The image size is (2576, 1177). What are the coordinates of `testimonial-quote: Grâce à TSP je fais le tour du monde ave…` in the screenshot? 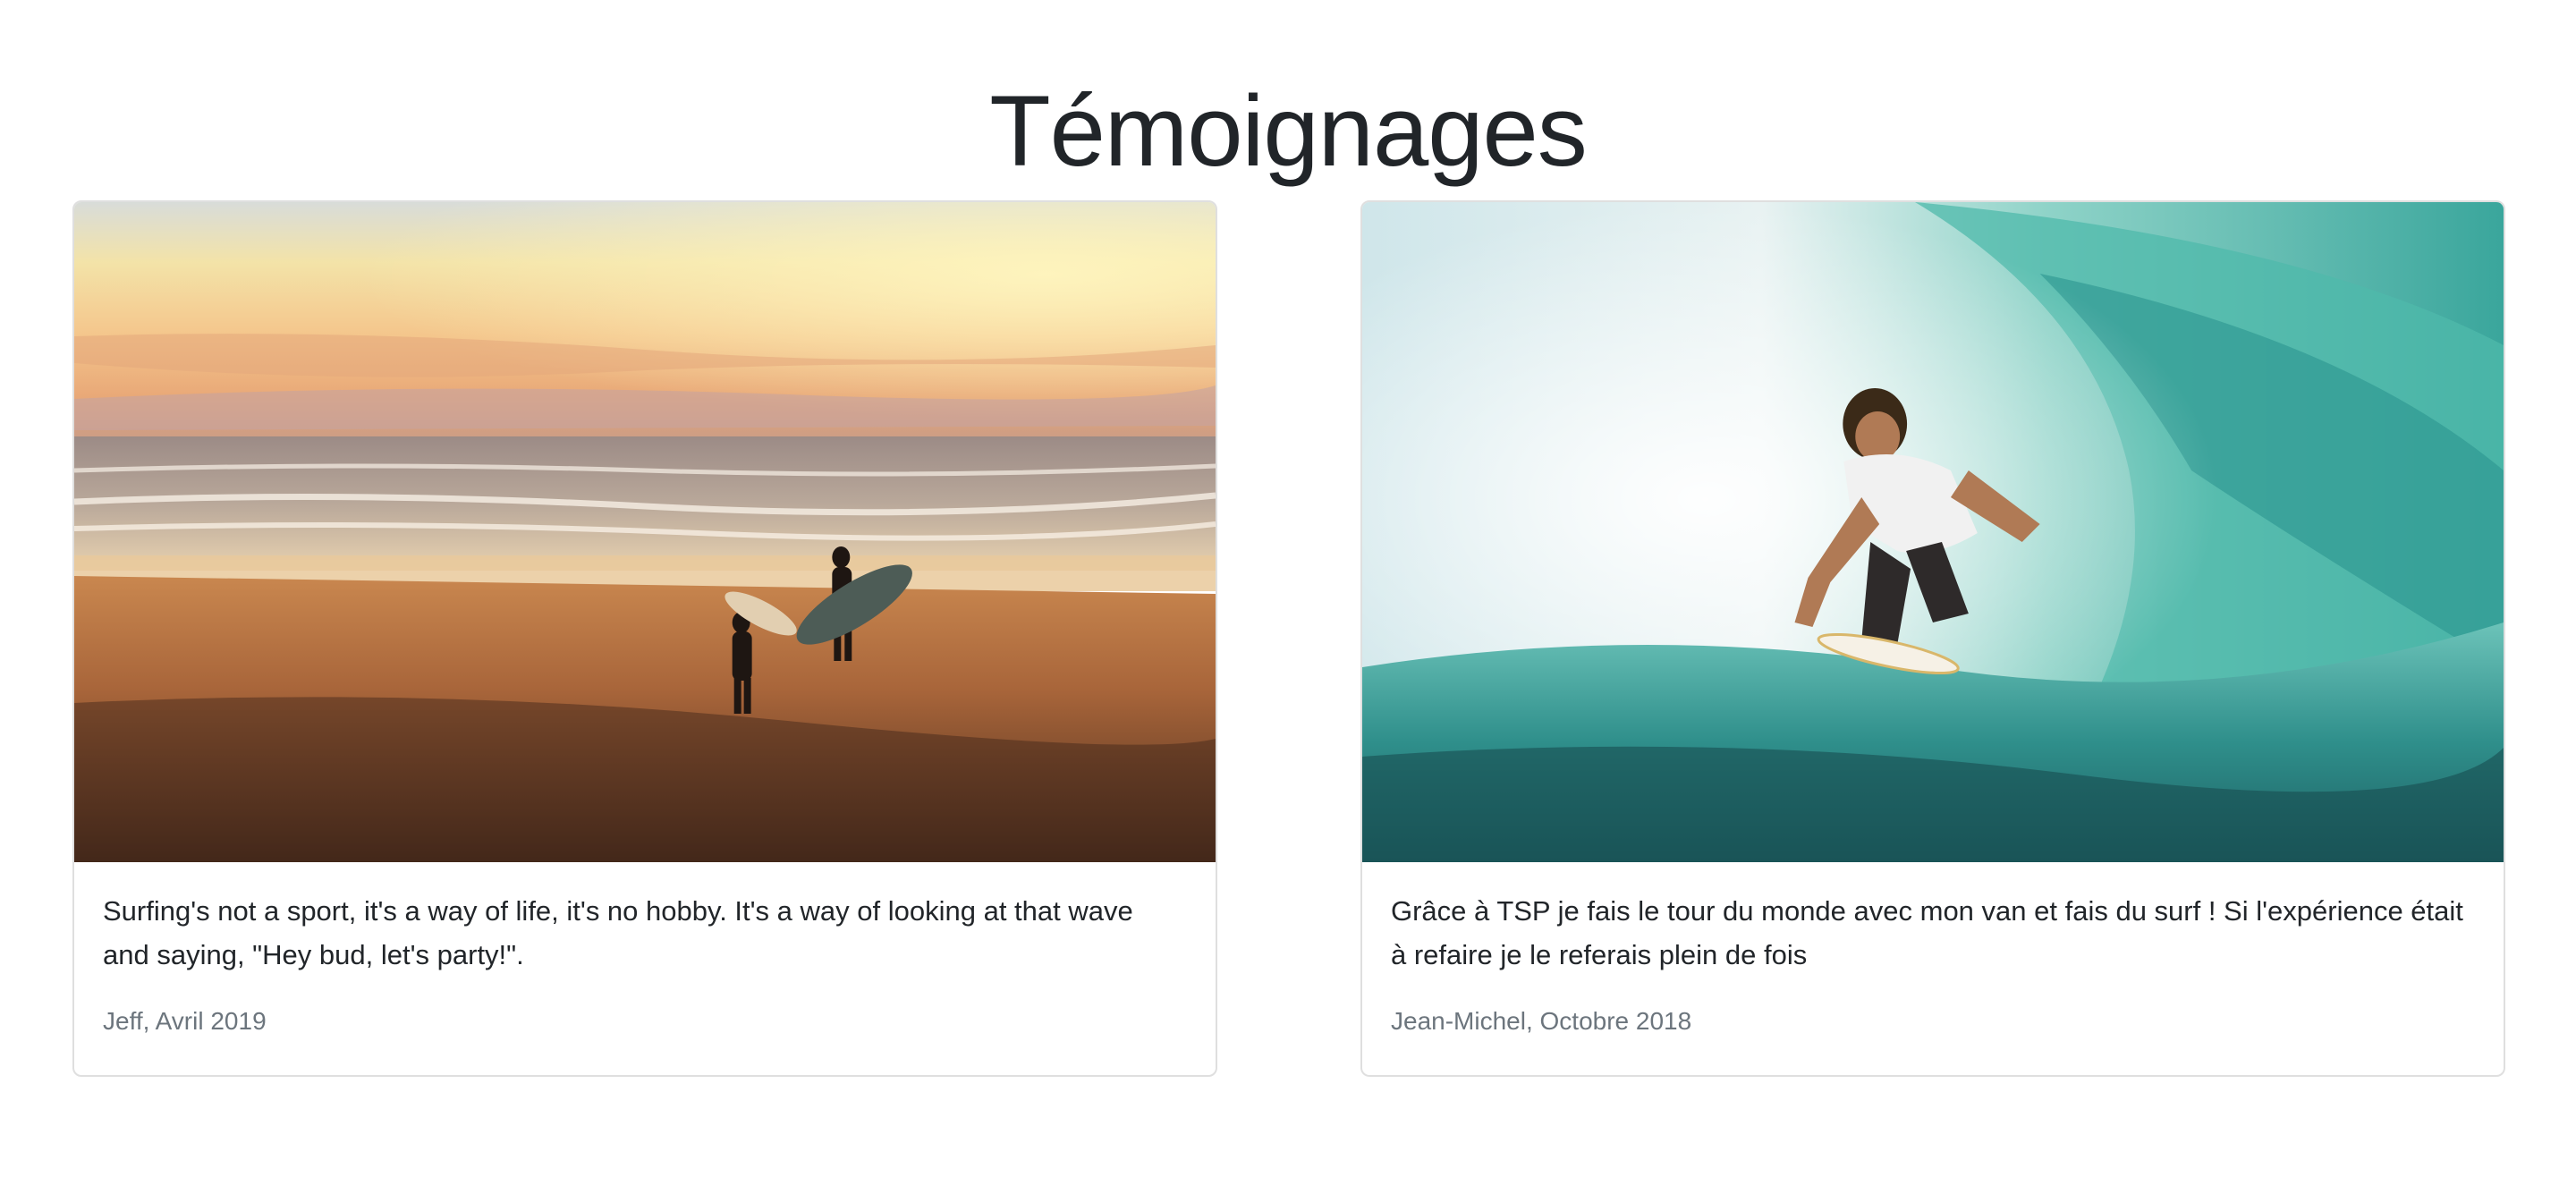 It's located at (1927, 932).